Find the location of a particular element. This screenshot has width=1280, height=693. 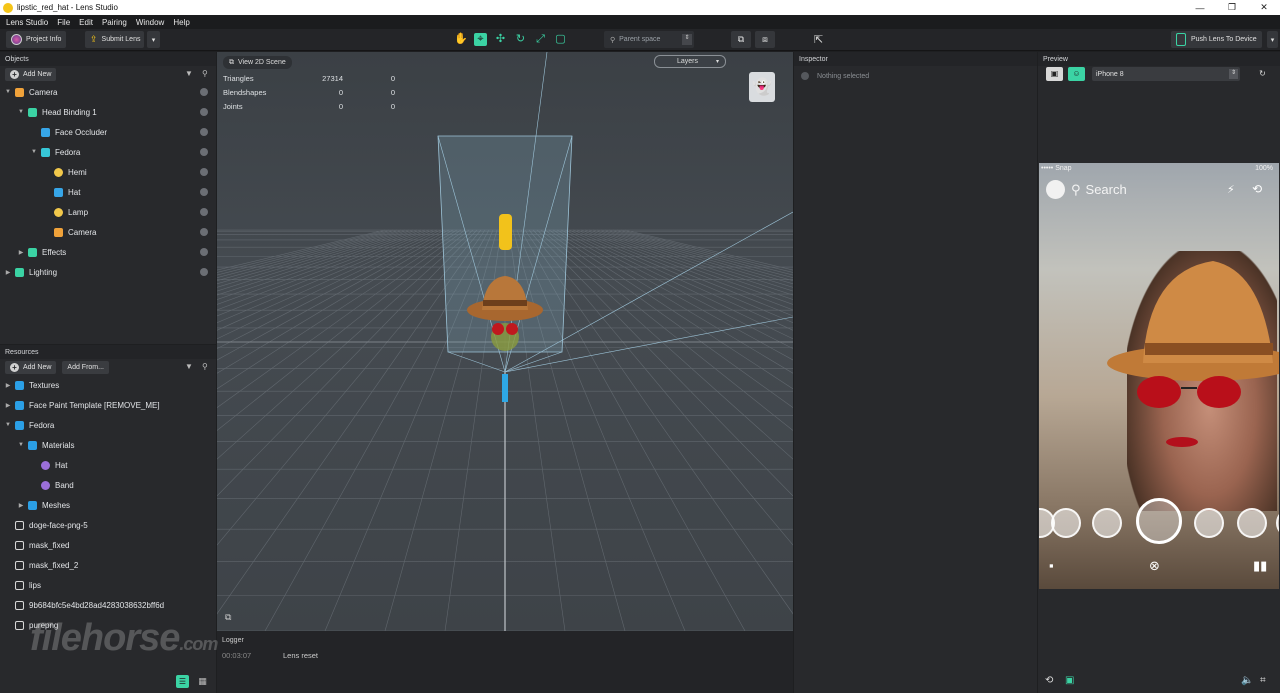

reset-preview-icon: ↻ is located at coordinates (1262, 74).